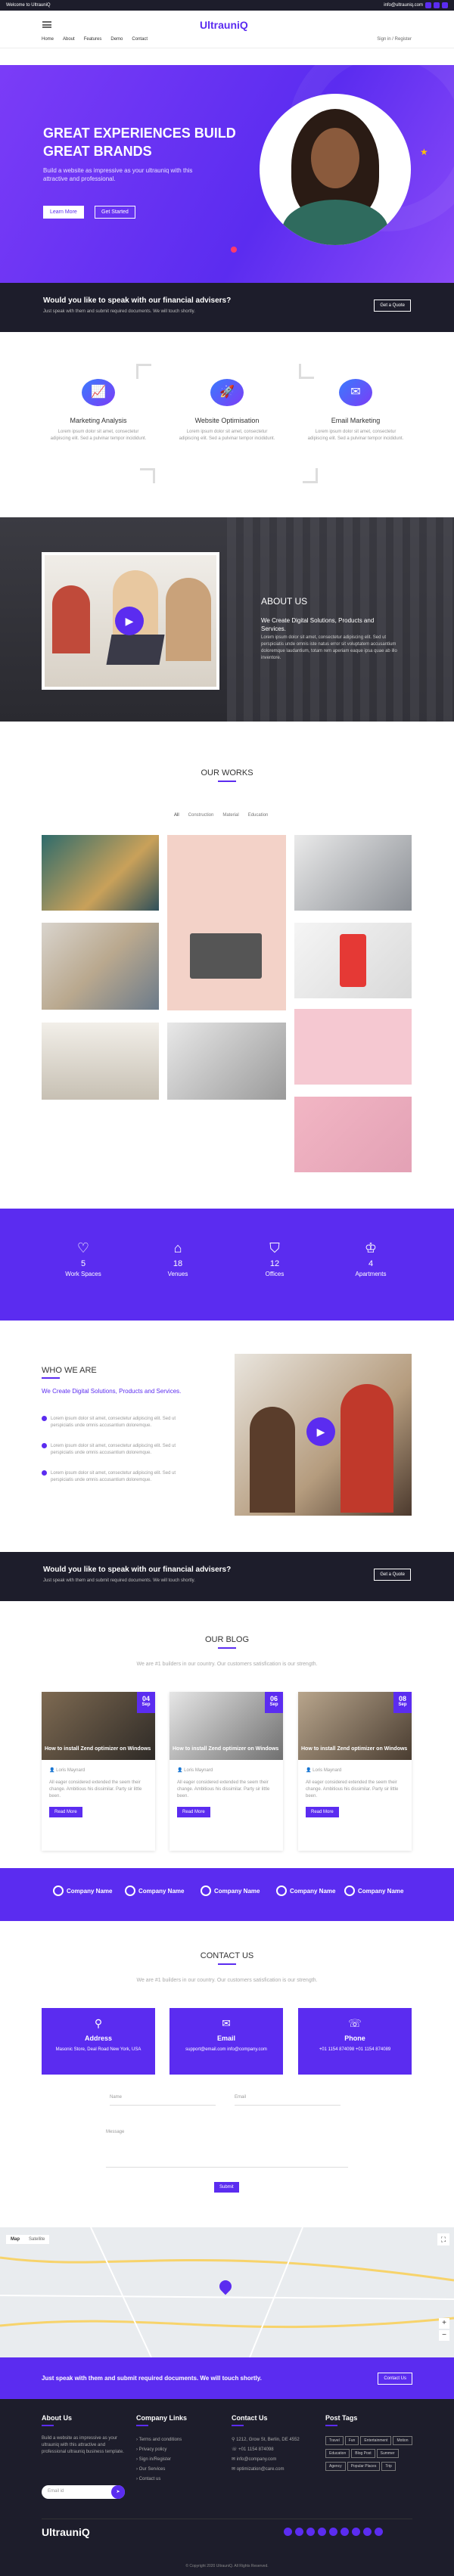 The height and width of the screenshot is (2576, 454). Describe the element at coordinates (395, 2379) in the screenshot. I see `contact-us-button: Contact Us` at that location.